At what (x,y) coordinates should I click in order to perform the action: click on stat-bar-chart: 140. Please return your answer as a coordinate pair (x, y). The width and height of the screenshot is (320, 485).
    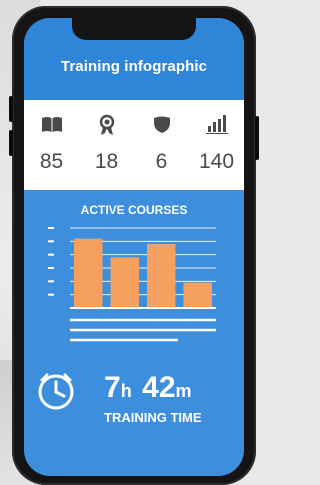
    Looking at the image, I should click on (216, 145).